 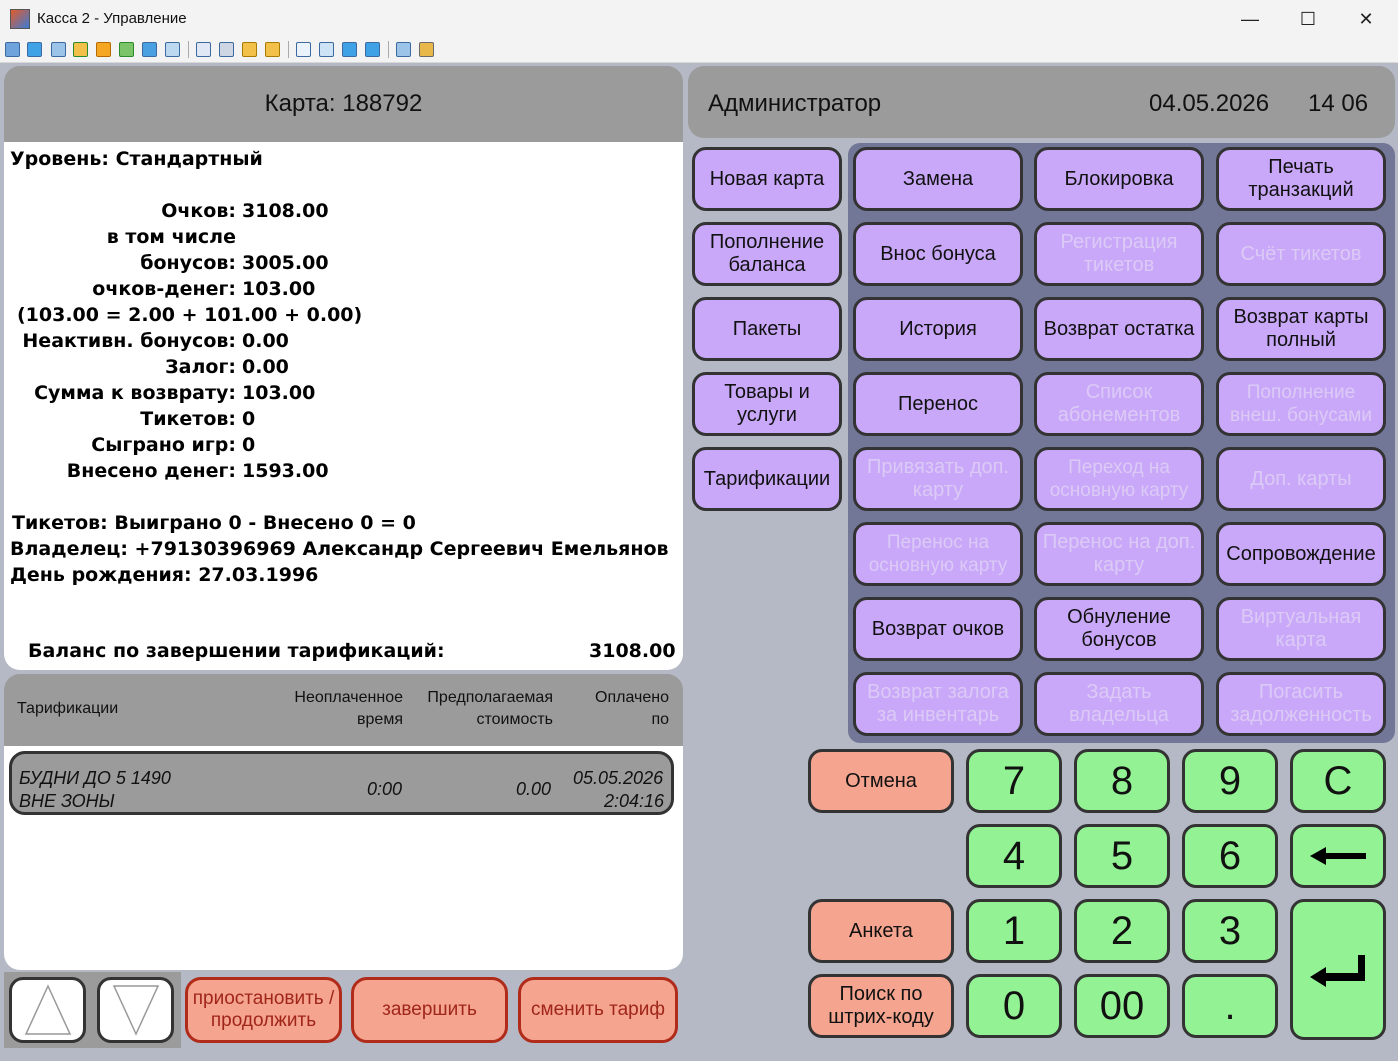 I want to click on lock-icon, so click(x=249, y=49).